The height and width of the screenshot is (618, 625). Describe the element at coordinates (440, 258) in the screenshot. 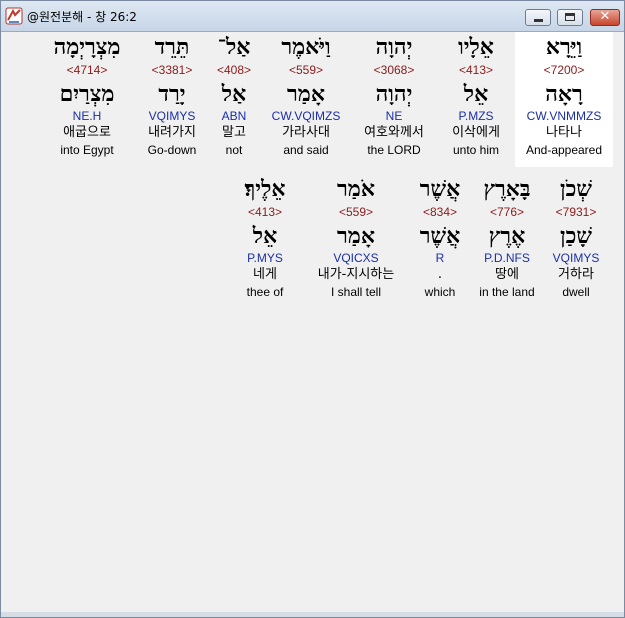

I see `parsing-code: R` at that location.